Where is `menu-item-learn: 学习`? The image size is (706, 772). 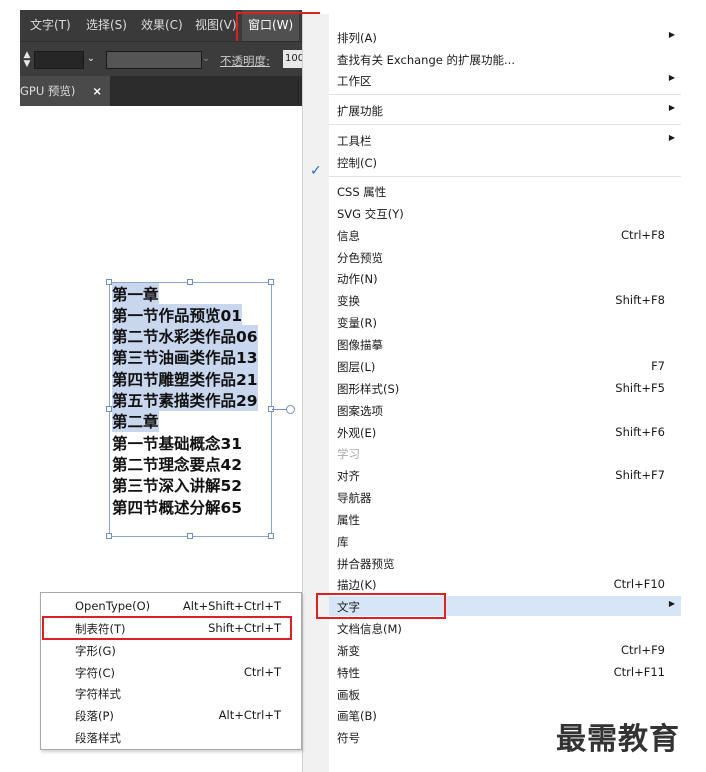 menu-item-learn: 学习 is located at coordinates (505, 453).